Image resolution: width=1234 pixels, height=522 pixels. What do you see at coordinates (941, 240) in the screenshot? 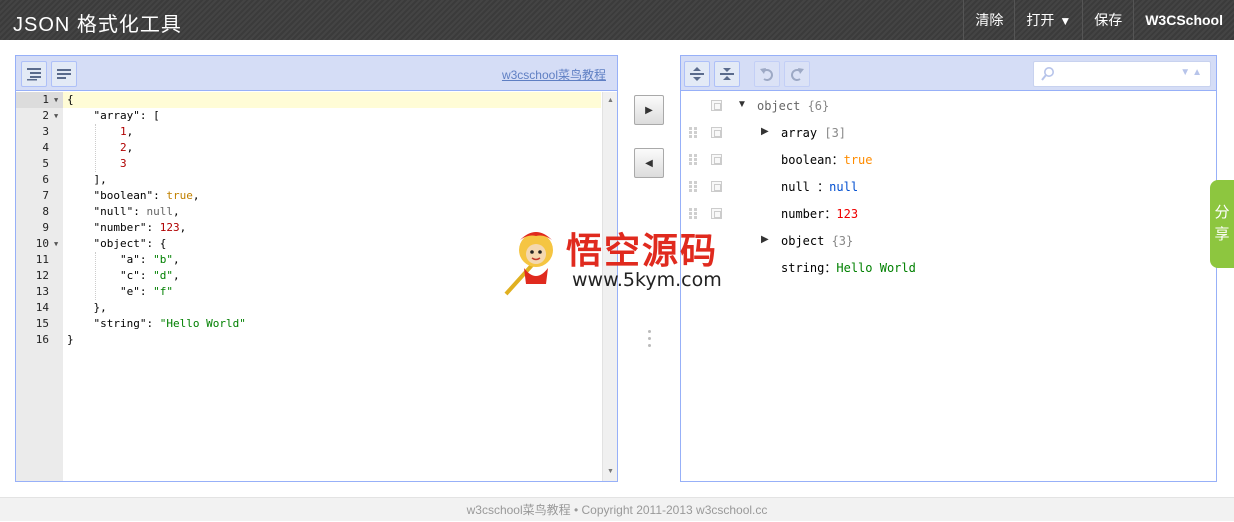
I see `tree-row: ▶ object {3}` at bounding box center [941, 240].